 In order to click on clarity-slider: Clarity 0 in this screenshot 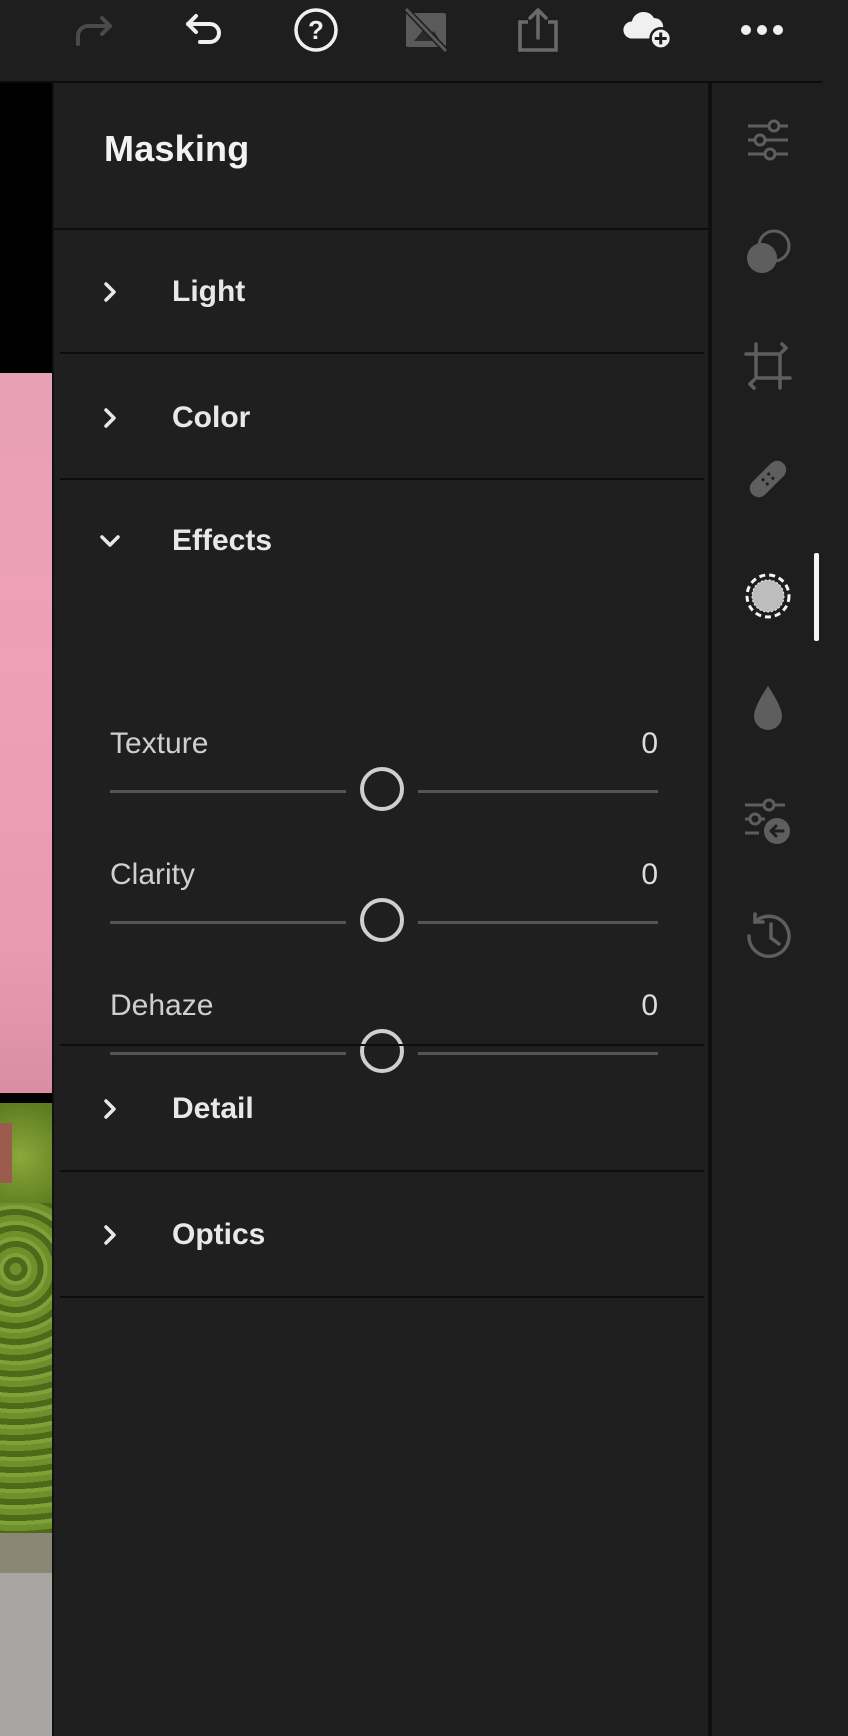, I will do `click(384, 918)`.